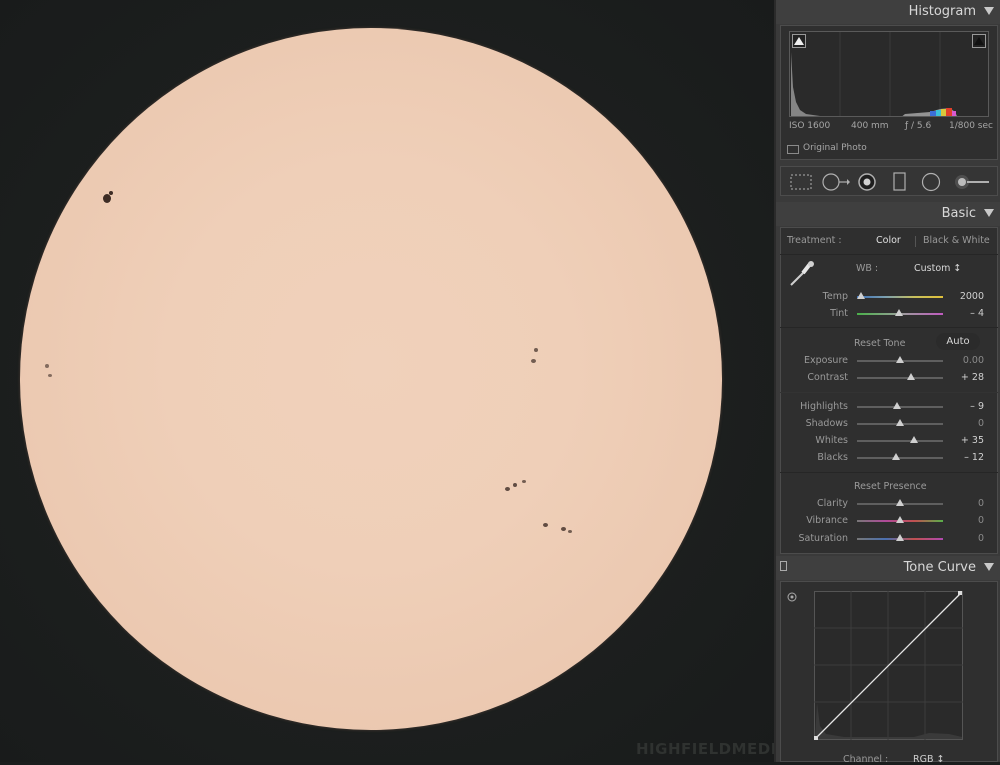  What do you see at coordinates (867, 182) in the screenshot?
I see `red-eye-icon` at bounding box center [867, 182].